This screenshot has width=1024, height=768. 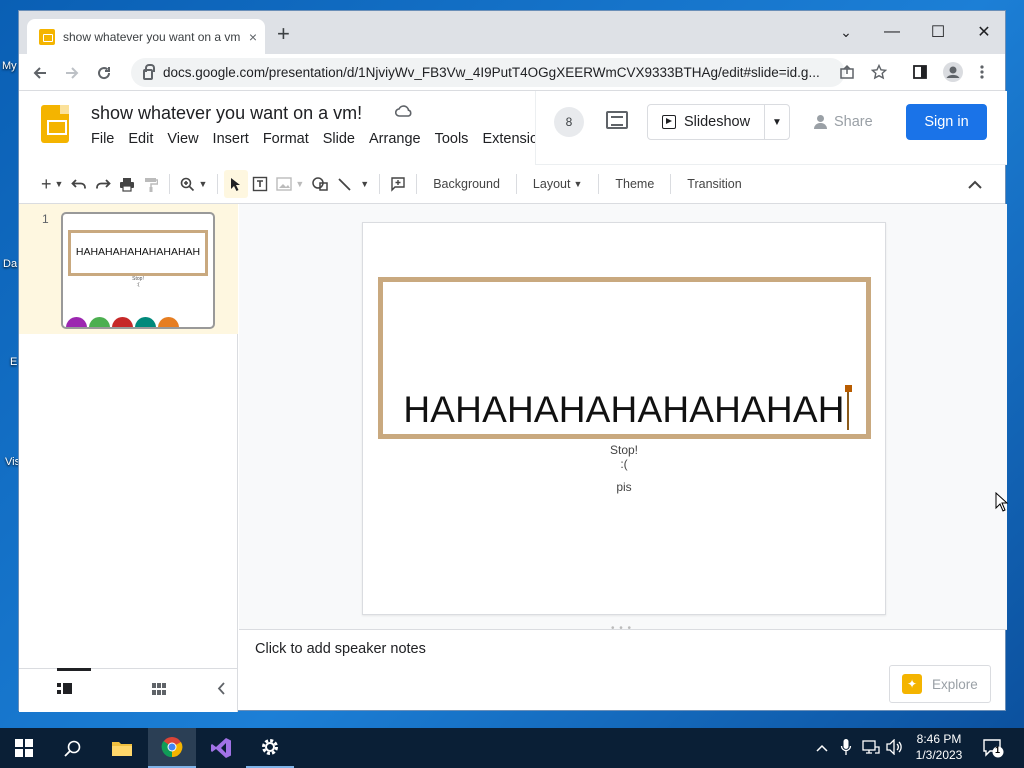 What do you see at coordinates (238, 139) in the screenshot?
I see `menu-insert: Insert` at bounding box center [238, 139].